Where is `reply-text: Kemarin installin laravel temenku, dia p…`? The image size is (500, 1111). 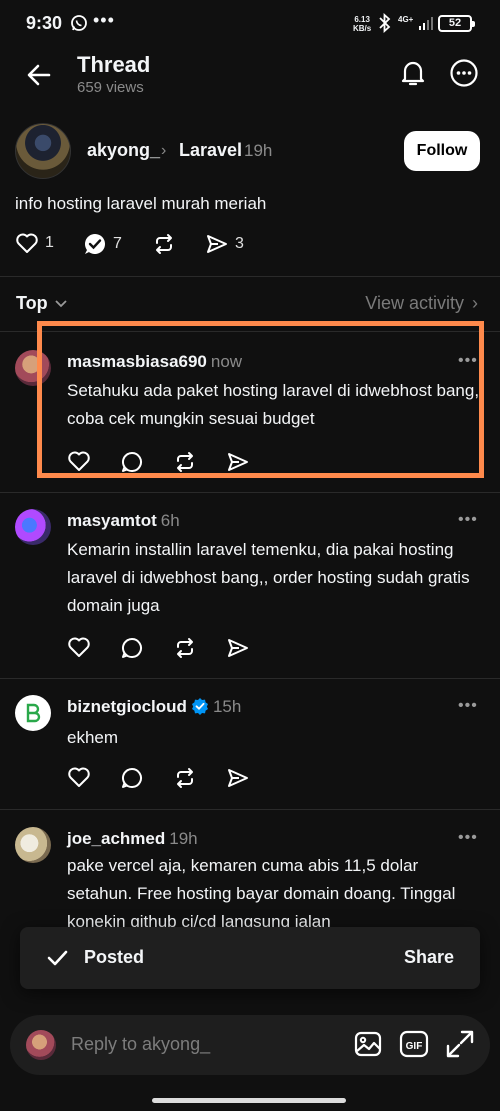
reply-text: Kemarin installin laravel temenku, dia p… is located at coordinates (268, 577).